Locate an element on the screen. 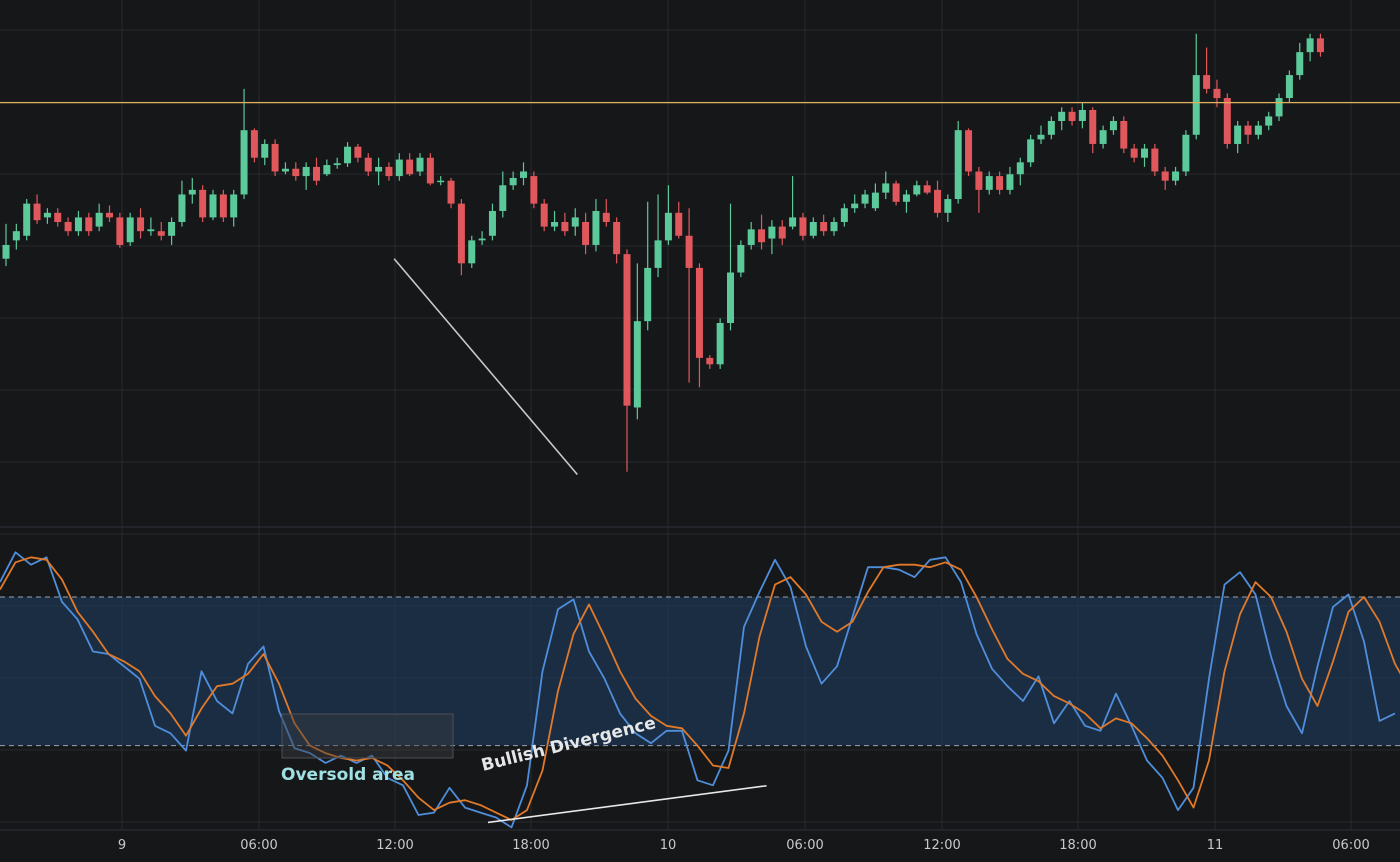 The width and height of the screenshot is (1400, 862). oversold-area-box is located at coordinates (367, 736).